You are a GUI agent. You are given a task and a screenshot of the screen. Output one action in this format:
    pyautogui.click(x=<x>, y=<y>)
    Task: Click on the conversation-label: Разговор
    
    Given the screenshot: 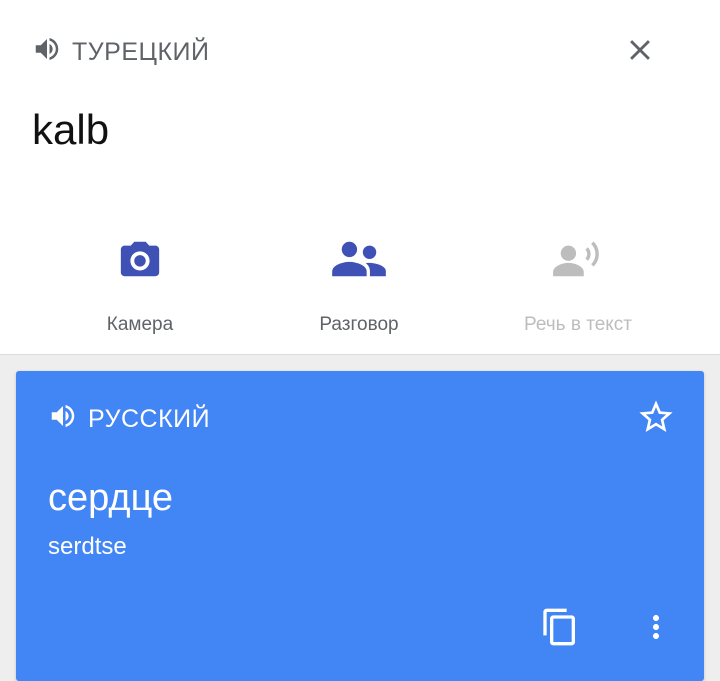 What is the action you would take?
    pyautogui.click(x=359, y=324)
    